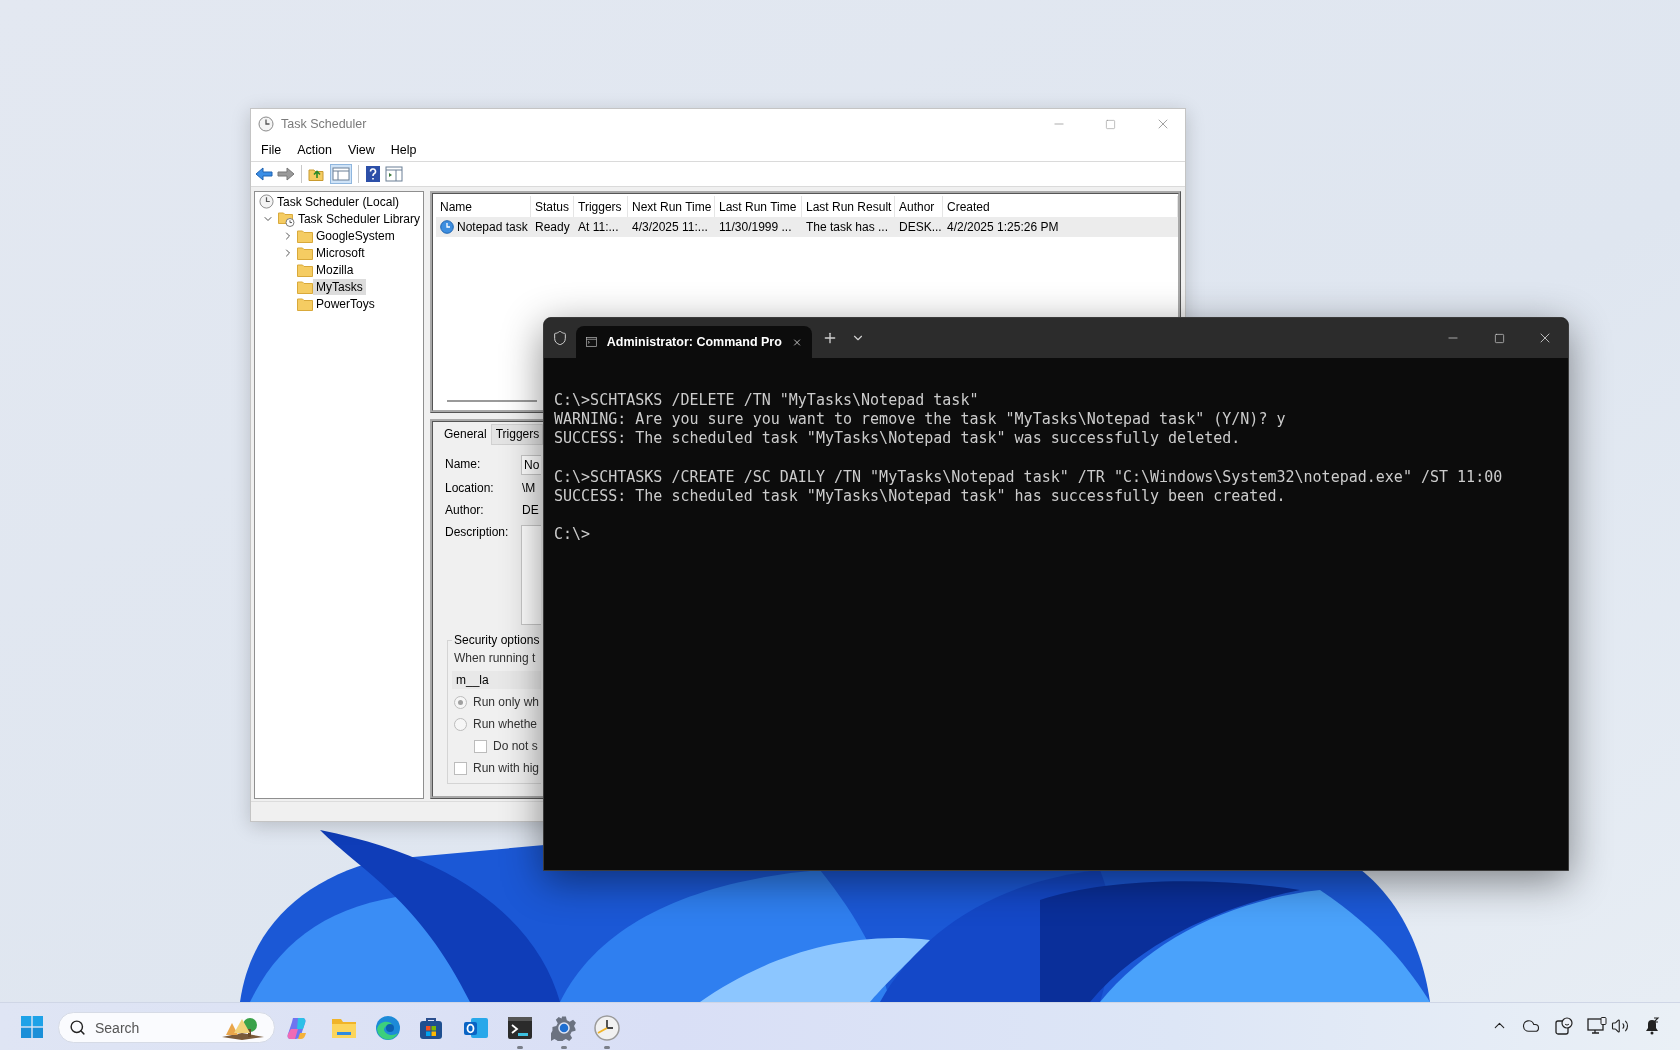  What do you see at coordinates (529, 488) in the screenshot?
I see `field-value: \M` at bounding box center [529, 488].